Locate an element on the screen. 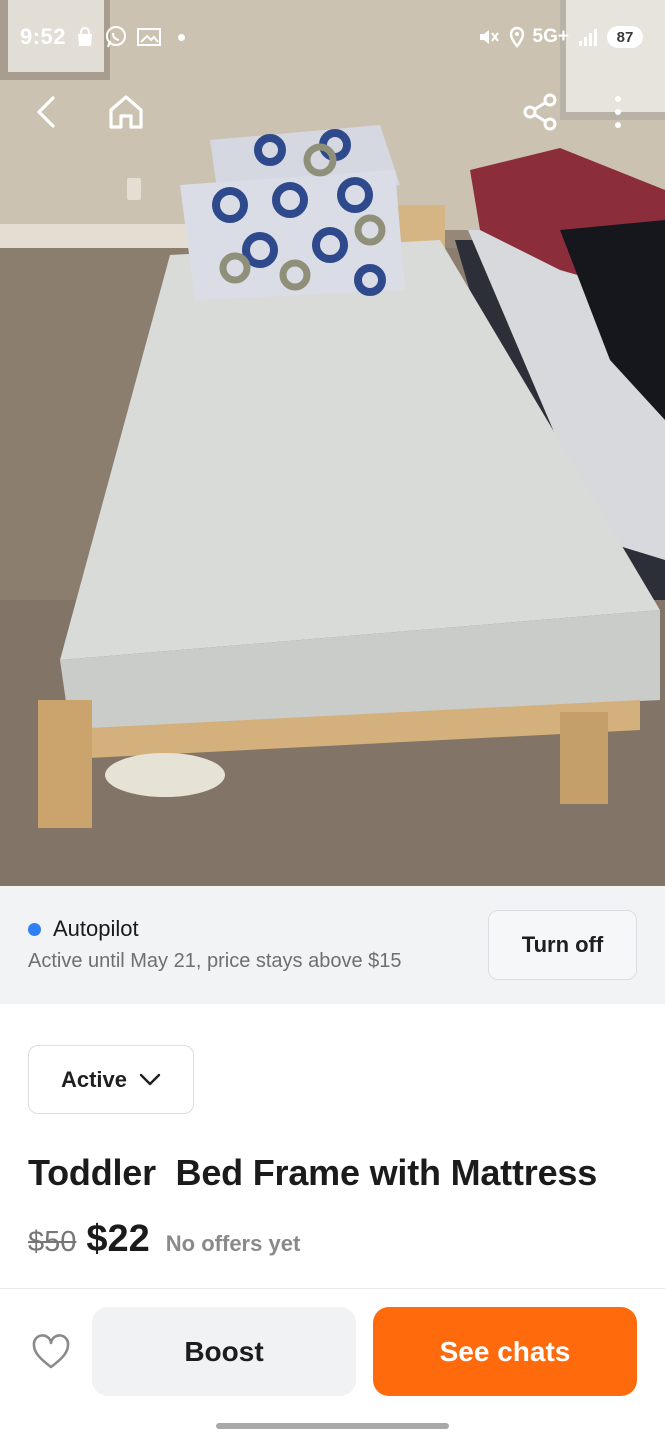  more-vertical-icon is located at coordinates (618, 112).